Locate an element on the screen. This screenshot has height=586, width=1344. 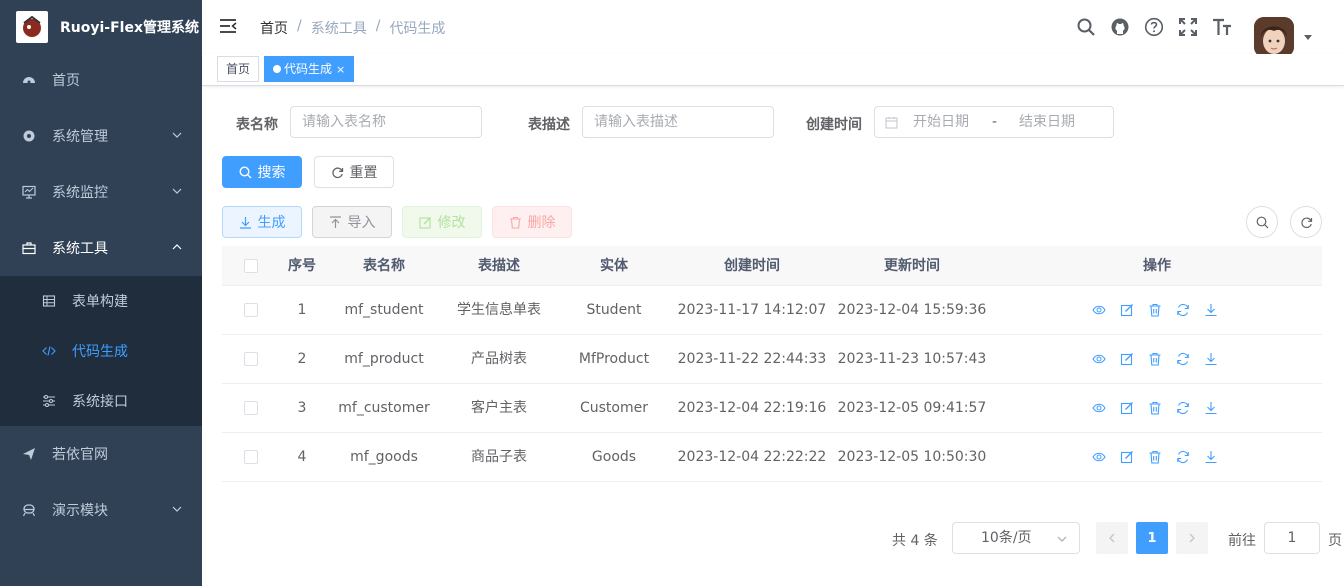
import-button-label: 导入 is located at coordinates (361, 223).